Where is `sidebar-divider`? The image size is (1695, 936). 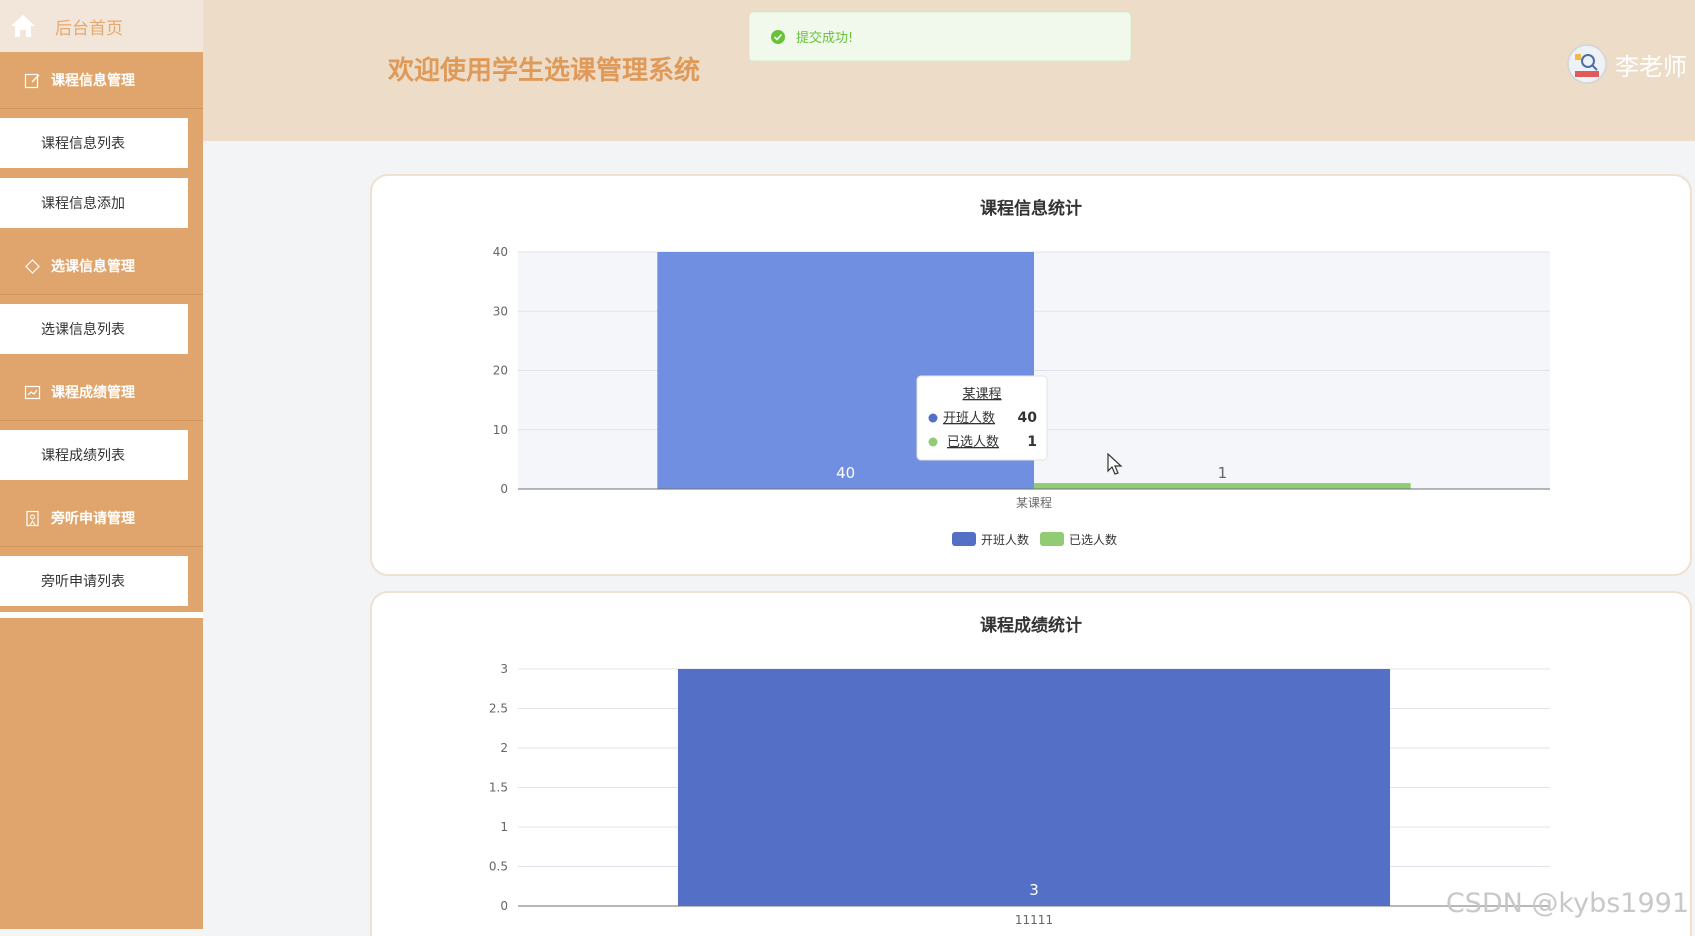 sidebar-divider is located at coordinates (101, 615).